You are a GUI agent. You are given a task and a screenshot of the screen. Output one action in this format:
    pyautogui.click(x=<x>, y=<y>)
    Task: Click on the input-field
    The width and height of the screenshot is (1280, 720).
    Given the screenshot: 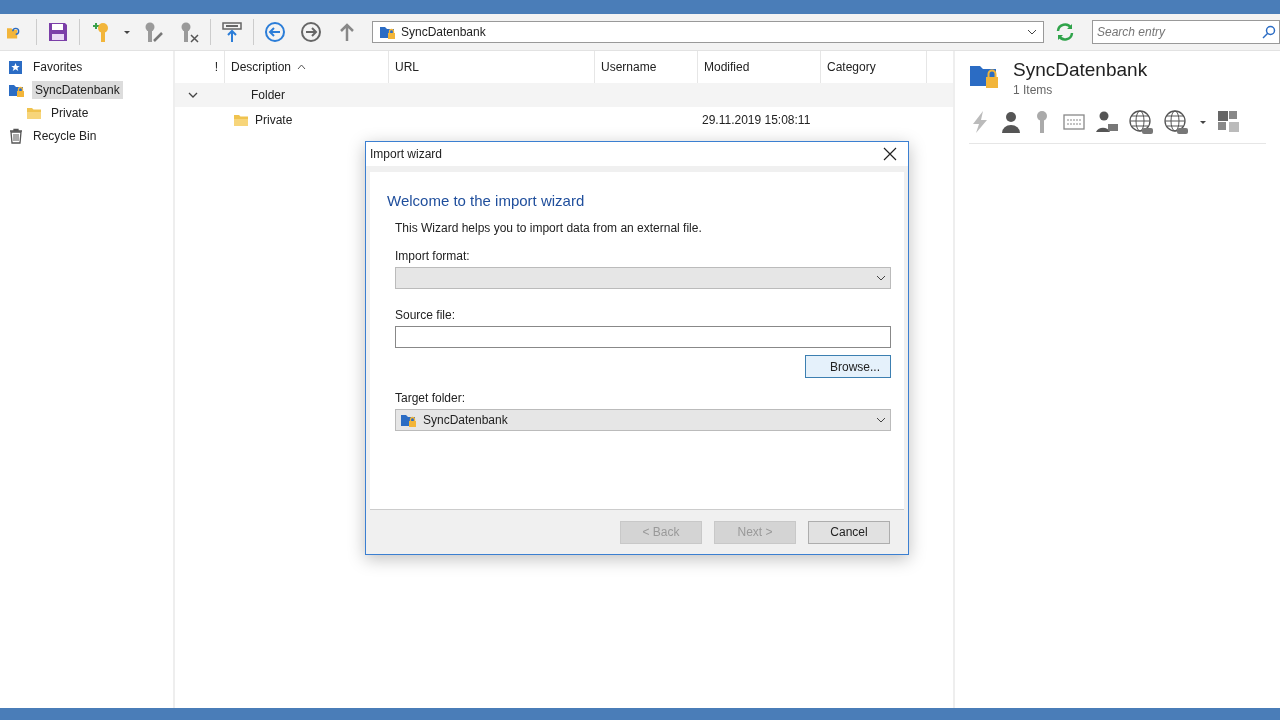 What is the action you would take?
    pyautogui.click(x=643, y=337)
    